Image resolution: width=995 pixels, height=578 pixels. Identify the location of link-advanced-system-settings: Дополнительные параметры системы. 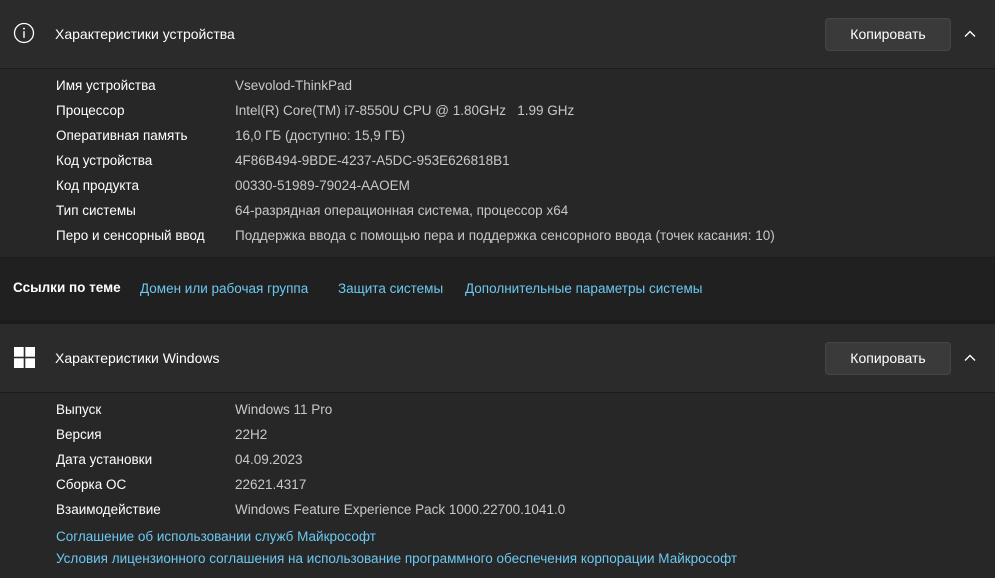
(584, 288).